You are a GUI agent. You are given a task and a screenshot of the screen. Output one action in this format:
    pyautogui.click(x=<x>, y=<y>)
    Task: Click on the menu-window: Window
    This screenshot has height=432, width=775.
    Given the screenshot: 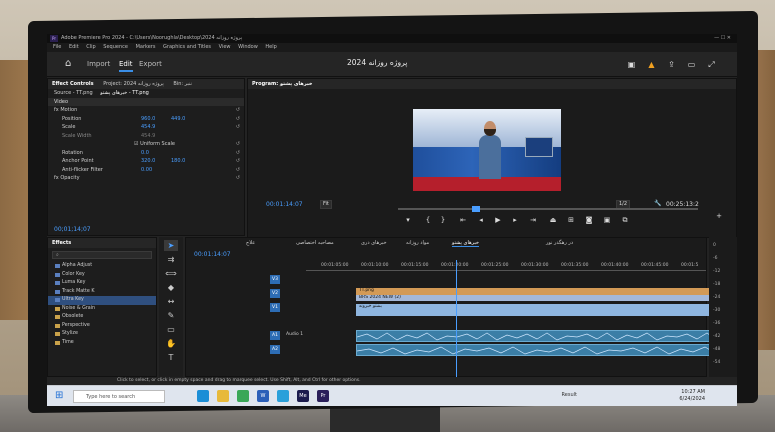 What is the action you would take?
    pyautogui.click(x=248, y=47)
    